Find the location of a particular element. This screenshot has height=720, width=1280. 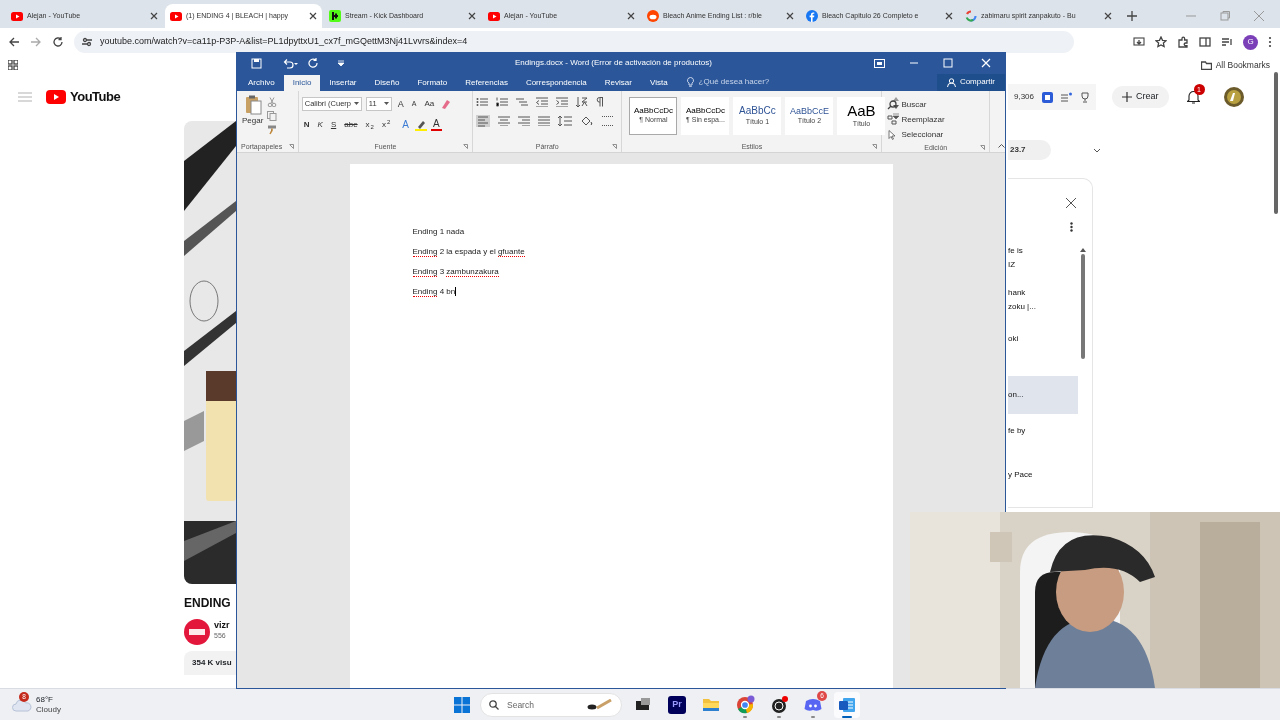

more-options-icon is located at coordinates (1071, 227).